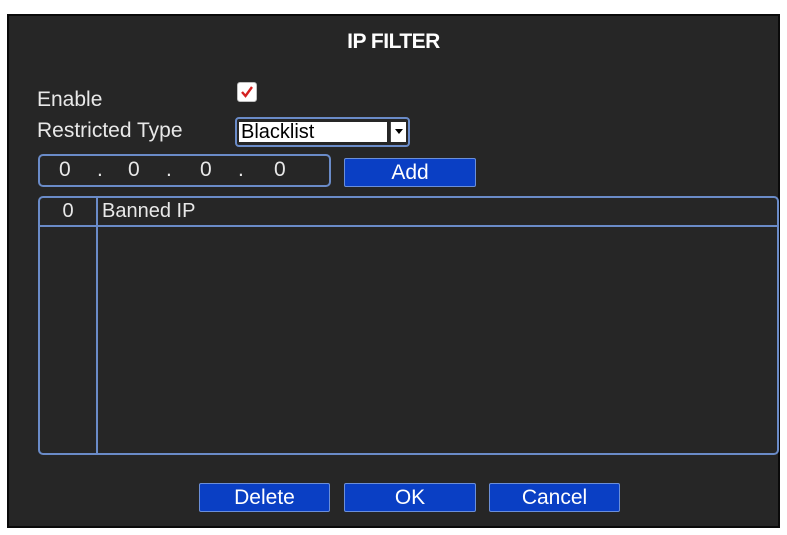  What do you see at coordinates (393, 41) in the screenshot?
I see `dialog-title: IP FILTER` at bounding box center [393, 41].